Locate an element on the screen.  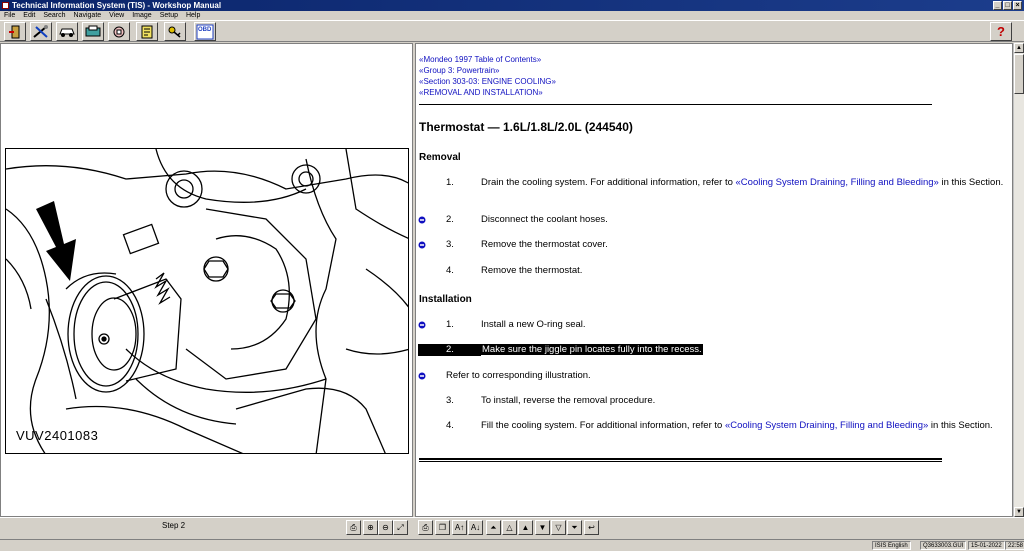
breadcrumb-section-link: «Section 303-03: ENGINE COOLING» is located at coordinates (487, 81).